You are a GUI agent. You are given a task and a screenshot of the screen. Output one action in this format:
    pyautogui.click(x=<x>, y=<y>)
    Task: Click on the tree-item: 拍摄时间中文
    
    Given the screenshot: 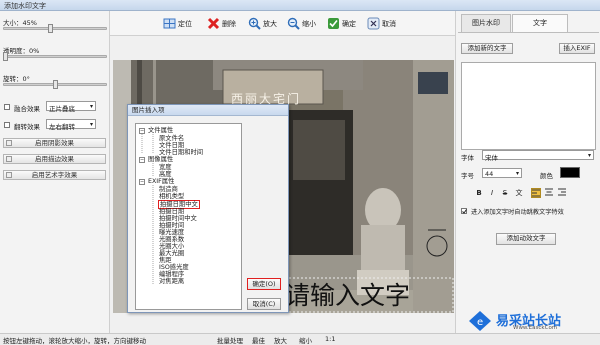 What is the action you would take?
    pyautogui.click(x=178, y=218)
    